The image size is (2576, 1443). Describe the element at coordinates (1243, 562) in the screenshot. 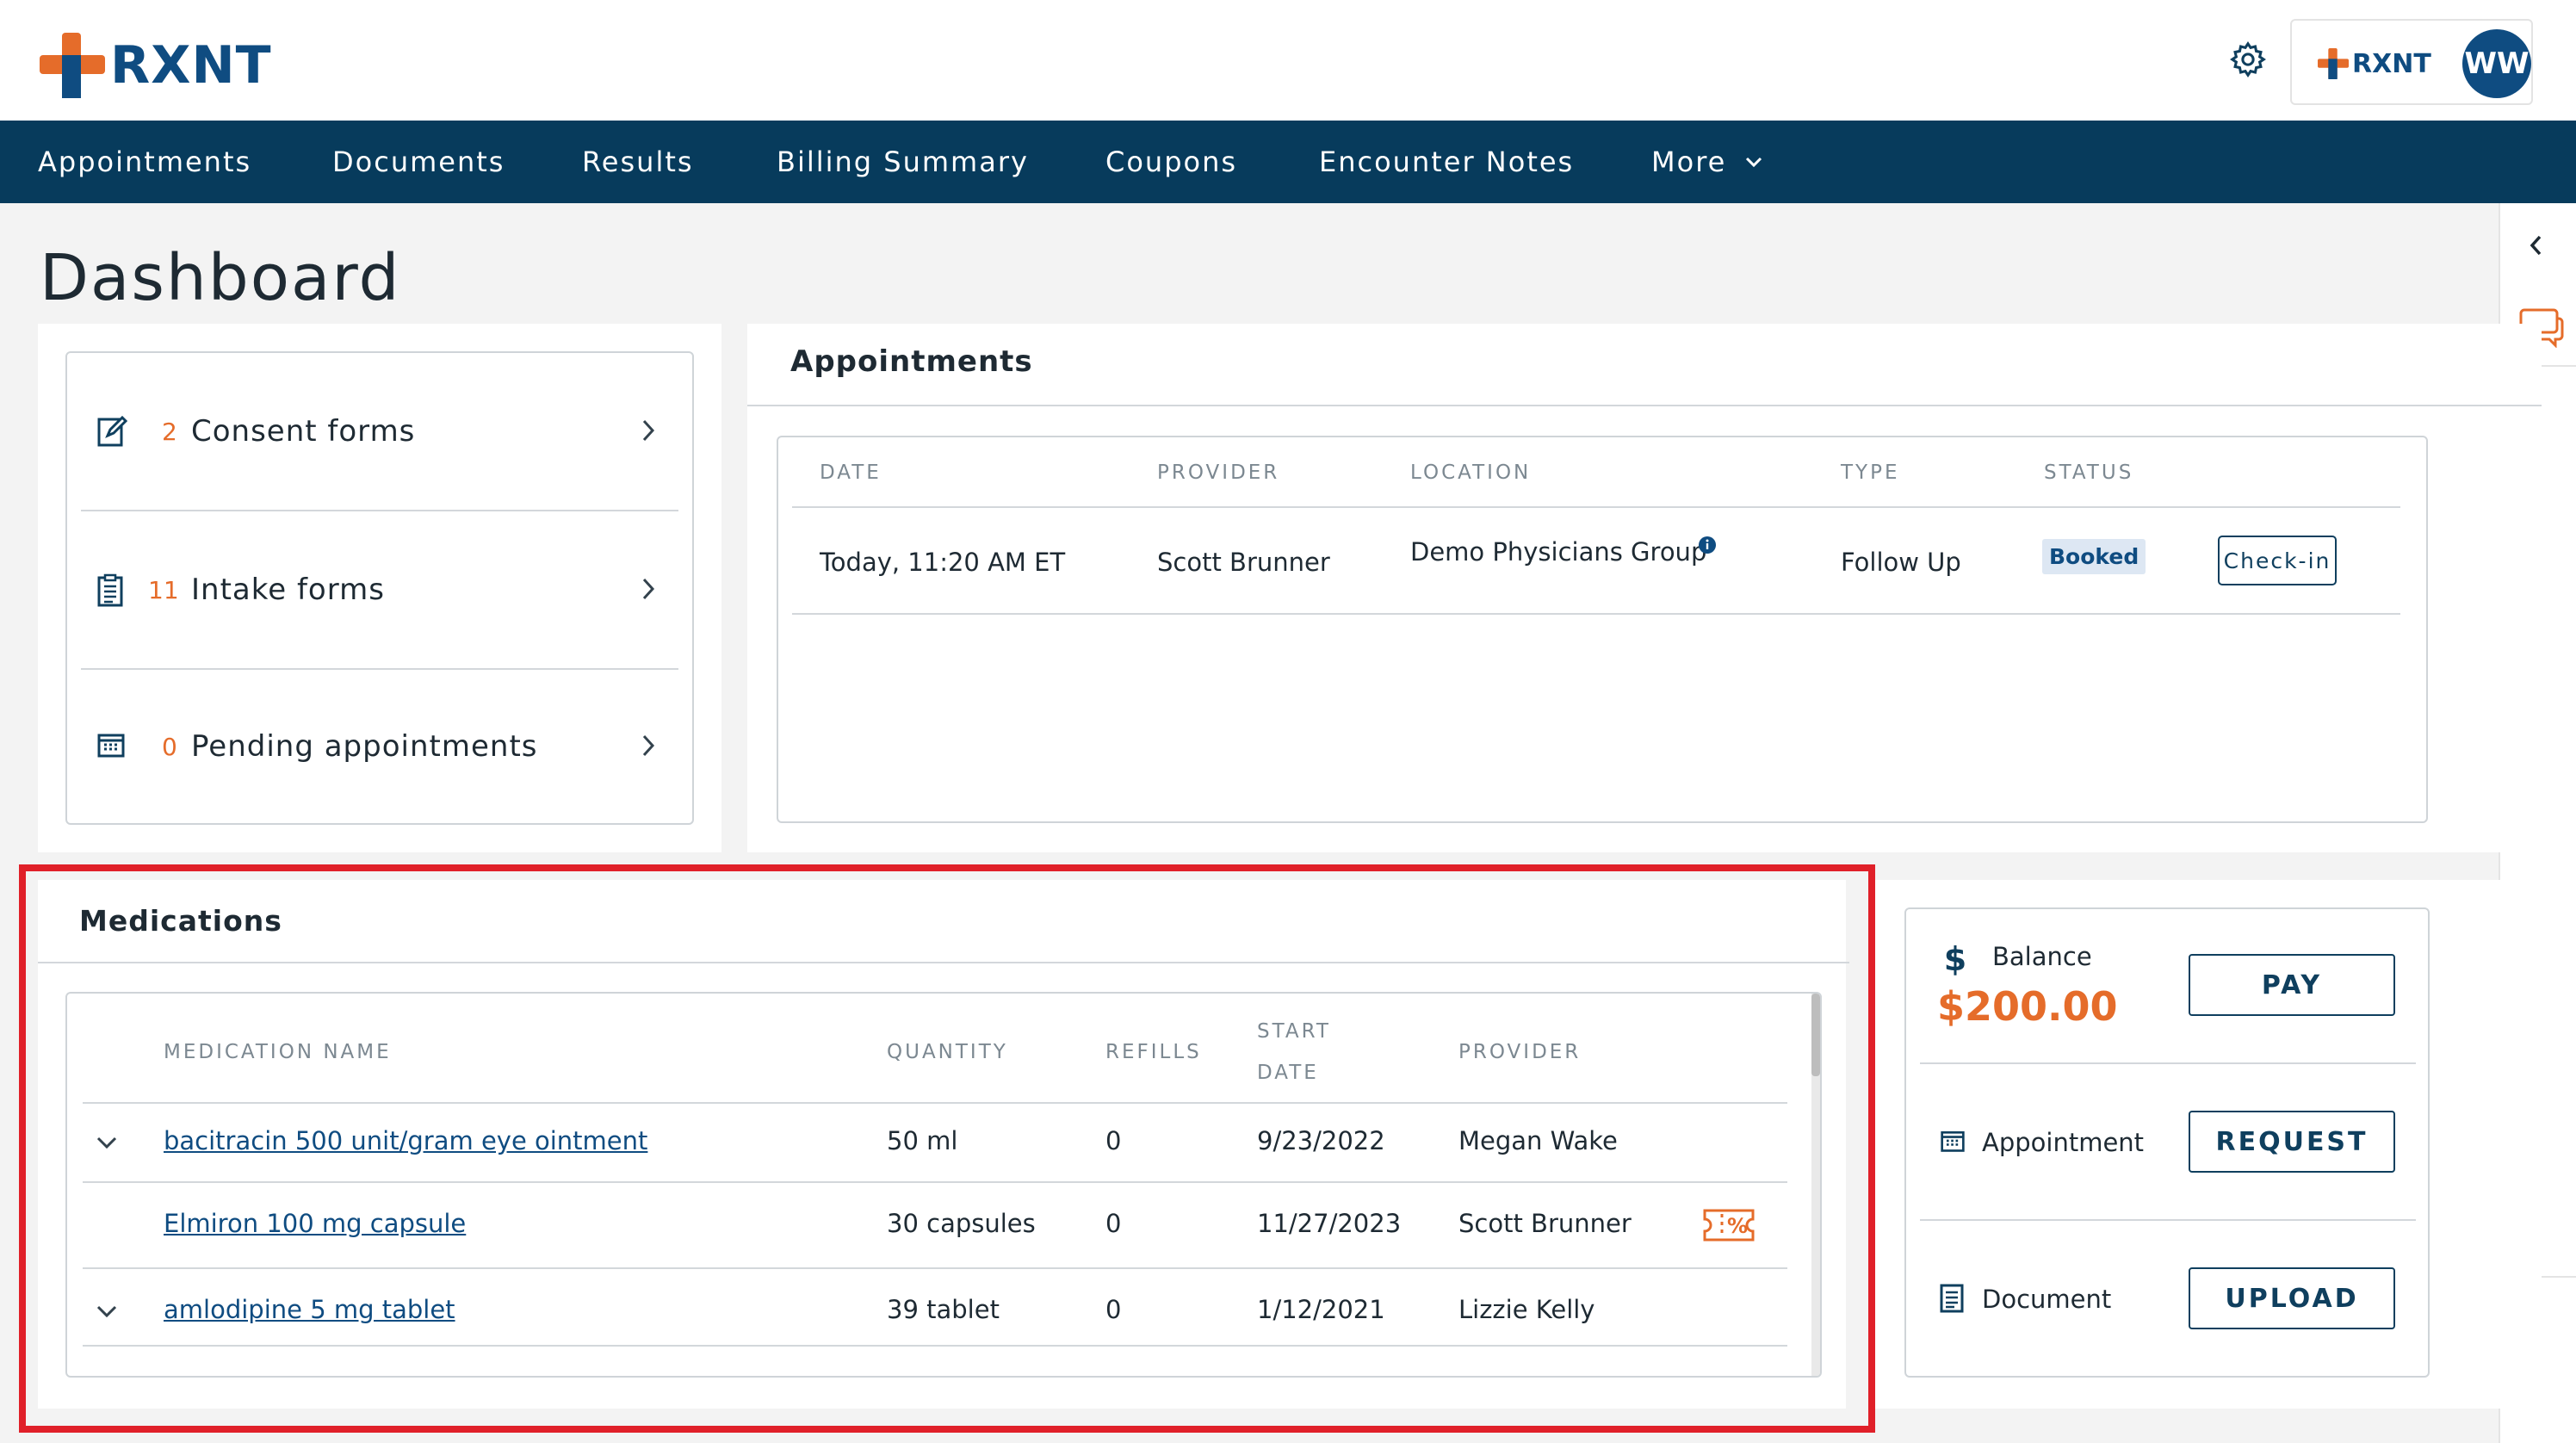

I see `appointment-provider: Scott Brunner` at that location.